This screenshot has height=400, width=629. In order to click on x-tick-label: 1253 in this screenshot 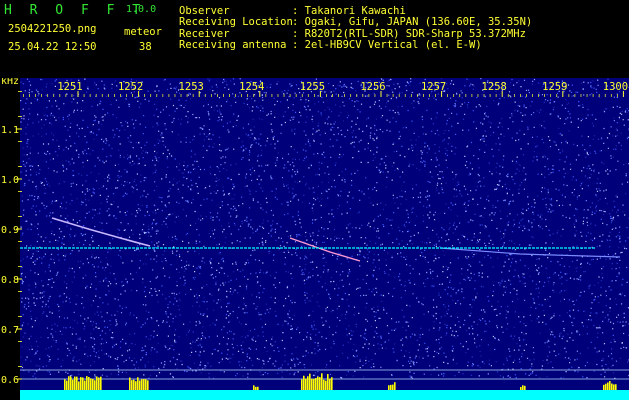, I will do `click(191, 87)`.